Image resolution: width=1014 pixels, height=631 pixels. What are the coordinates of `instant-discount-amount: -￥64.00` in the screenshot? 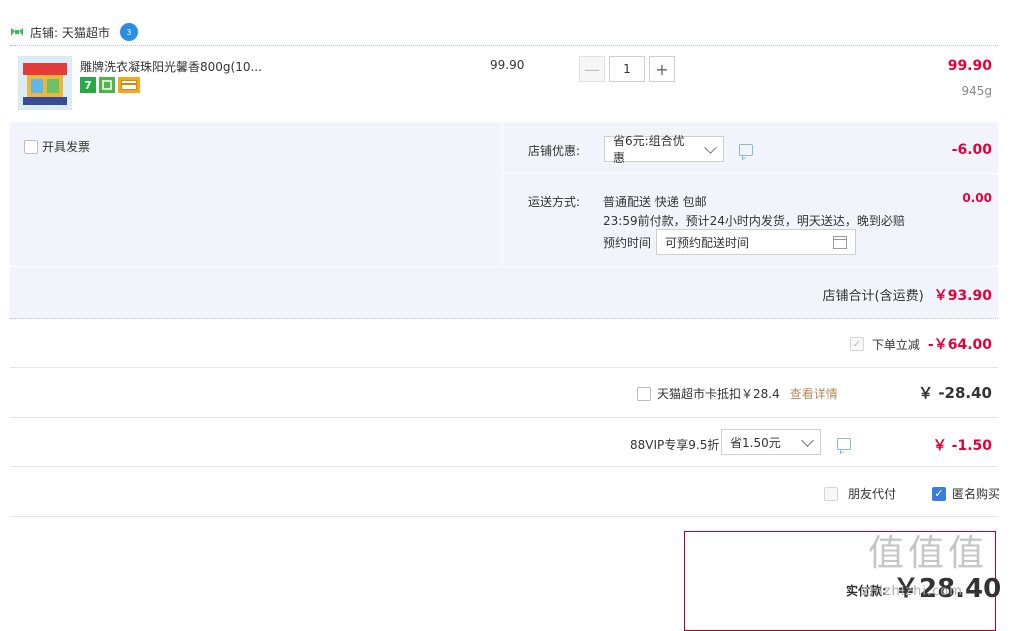 It's located at (959, 345).